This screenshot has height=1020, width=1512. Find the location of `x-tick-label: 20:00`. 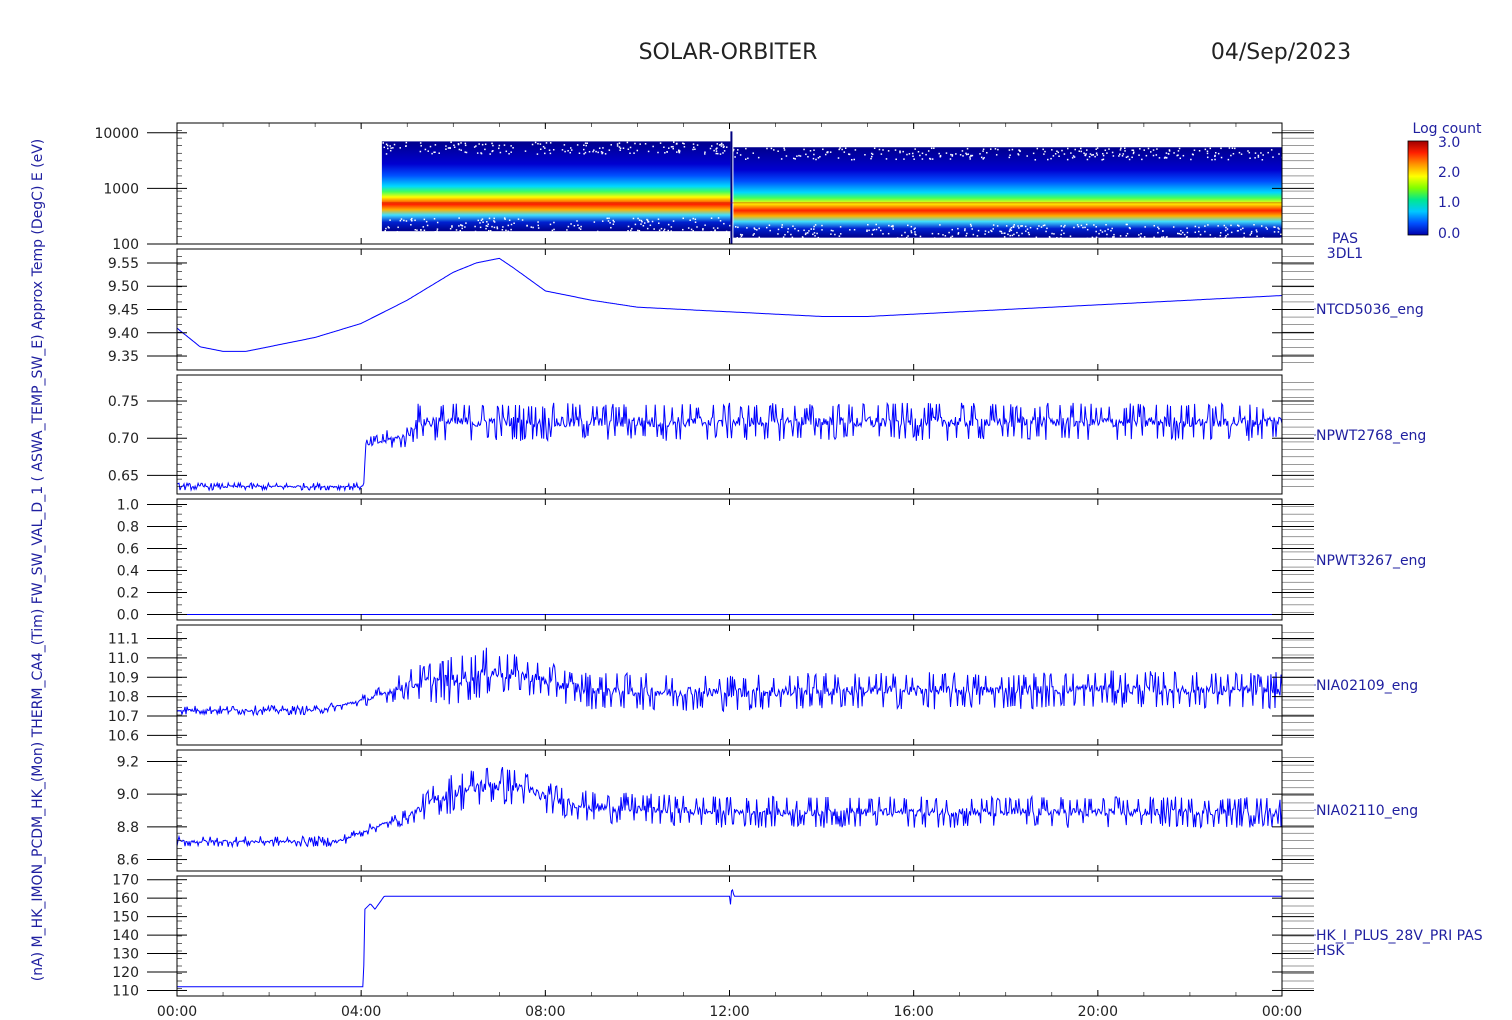

x-tick-label: 20:00 is located at coordinates (1098, 1012).